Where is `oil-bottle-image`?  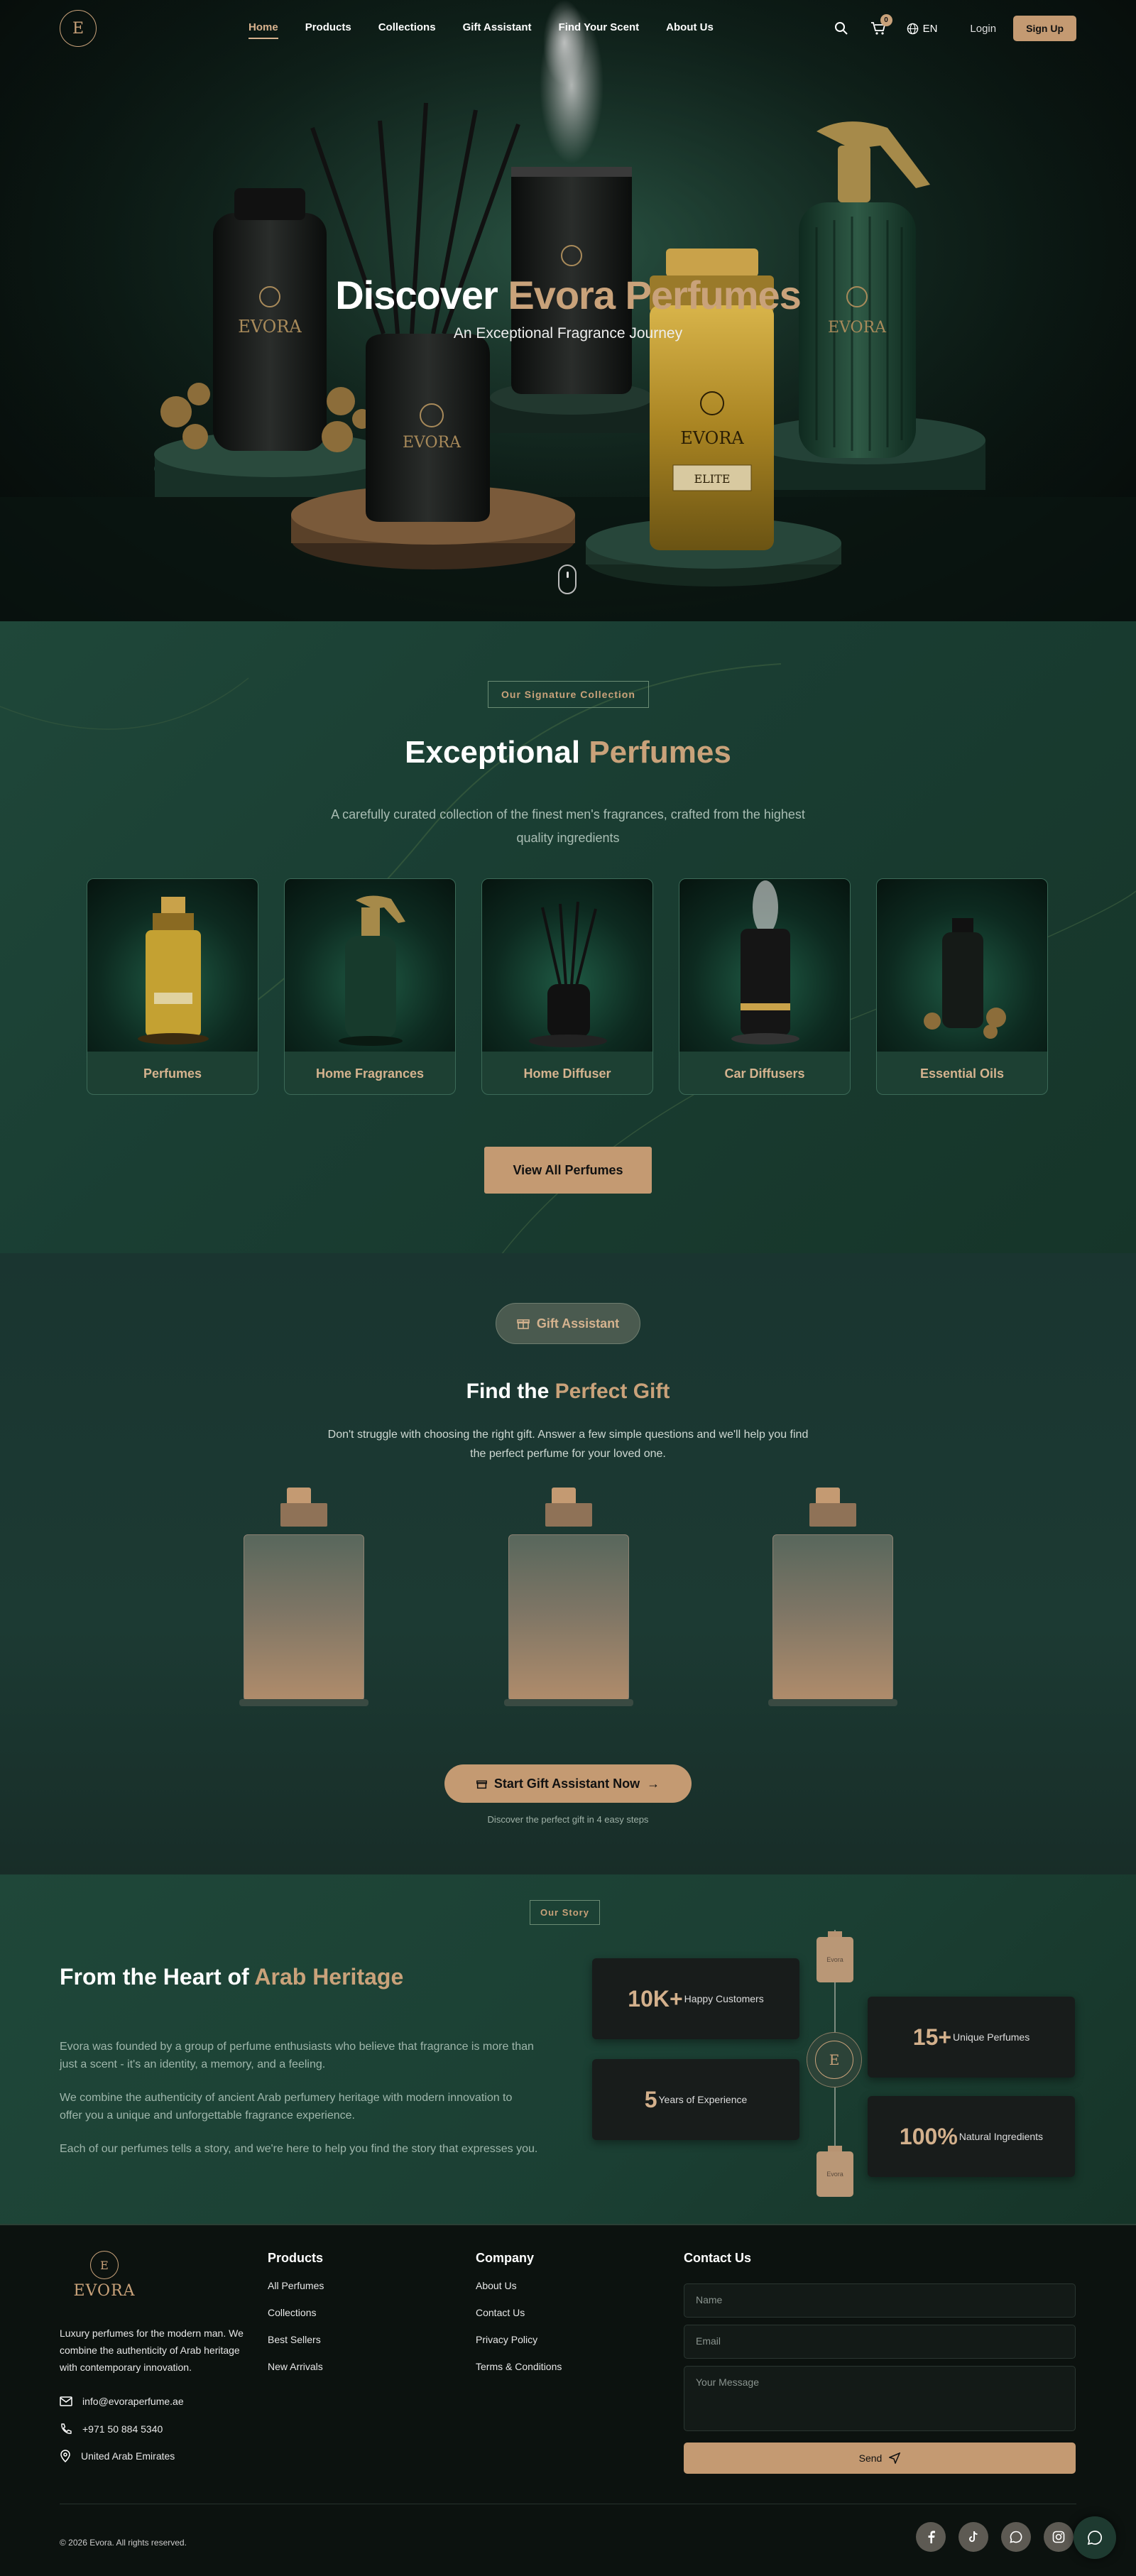
oil-bottle-image is located at coordinates (962, 965).